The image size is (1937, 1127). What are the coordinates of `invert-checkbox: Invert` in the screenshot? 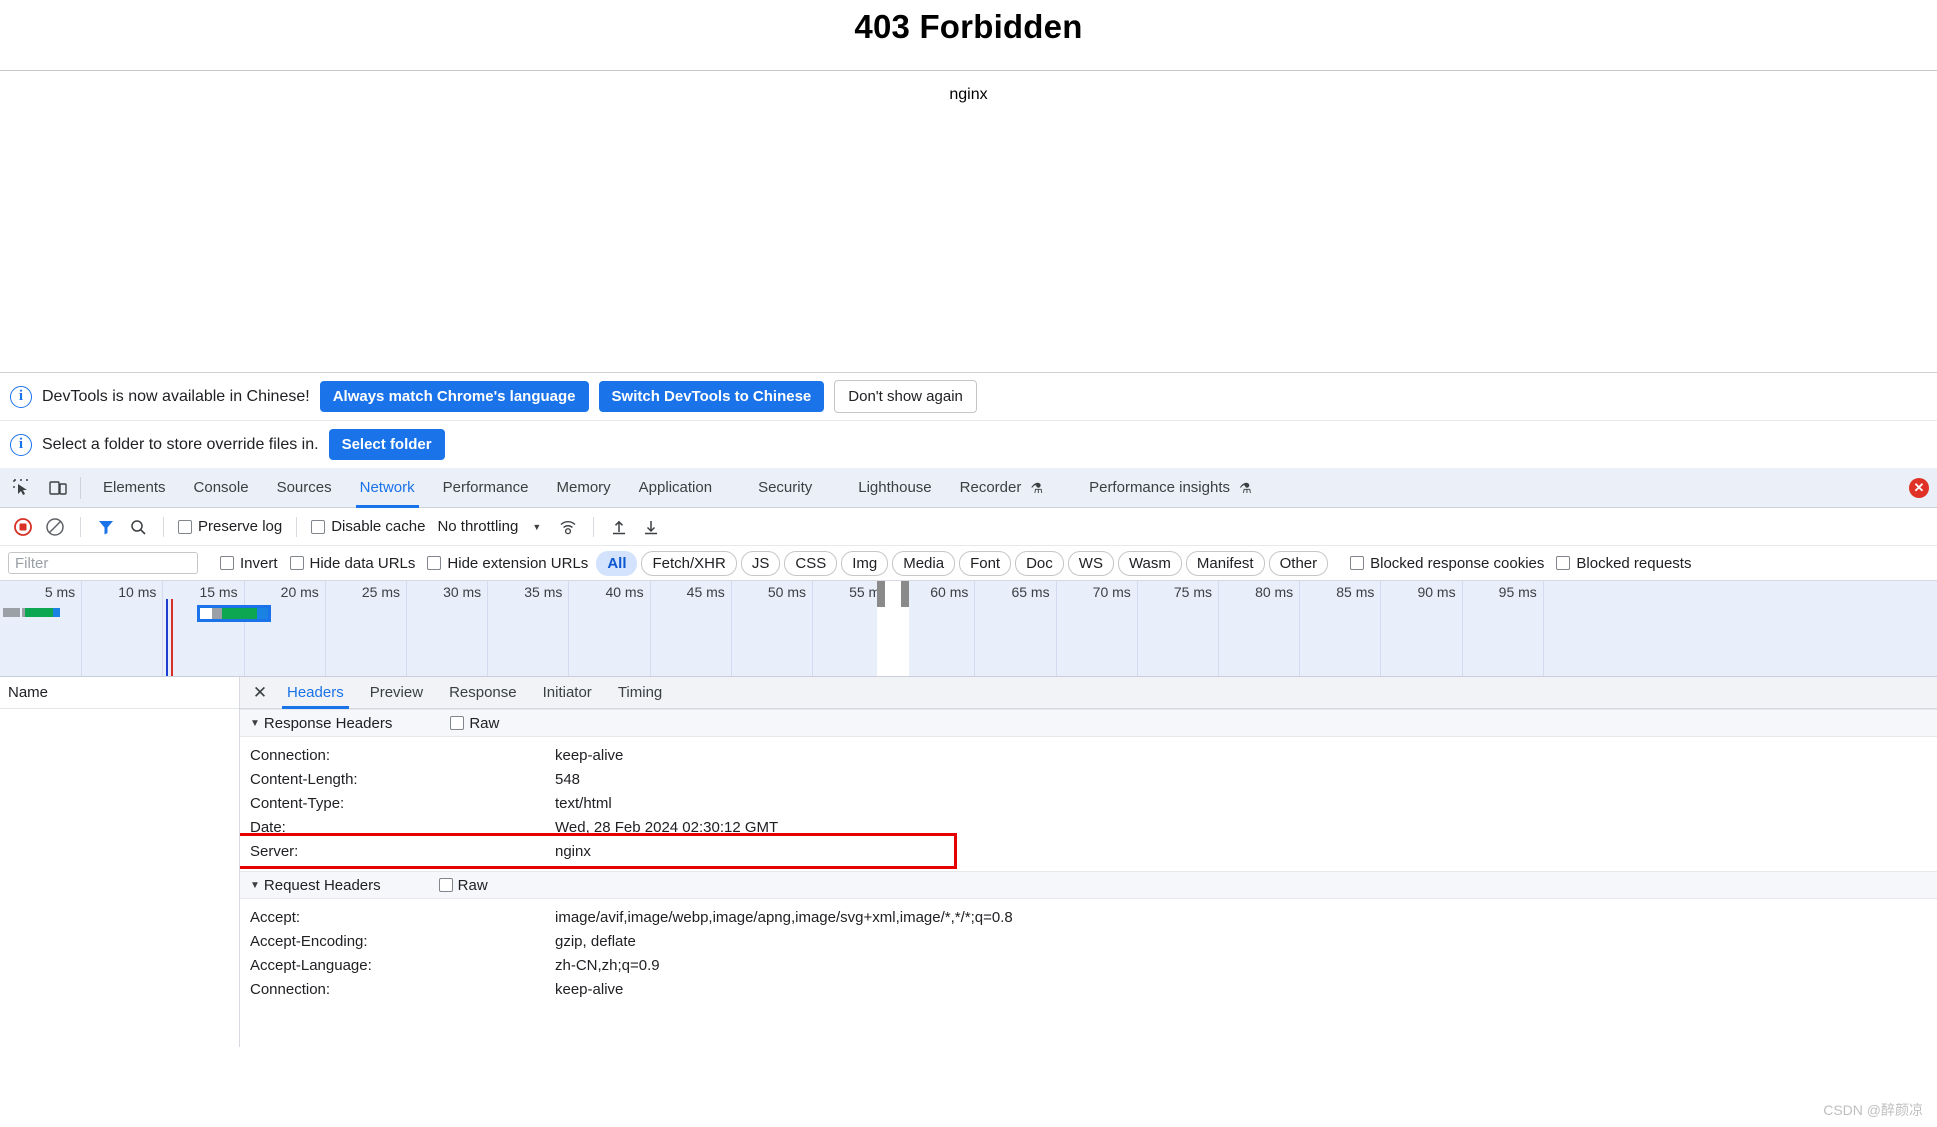 It's located at (249, 563).